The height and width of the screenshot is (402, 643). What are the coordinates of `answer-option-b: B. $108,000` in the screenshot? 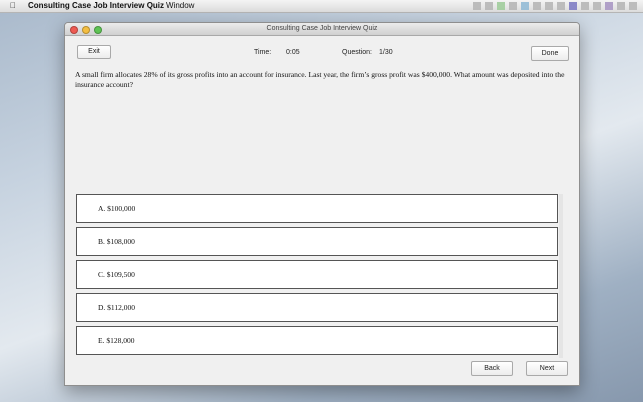 It's located at (317, 241).